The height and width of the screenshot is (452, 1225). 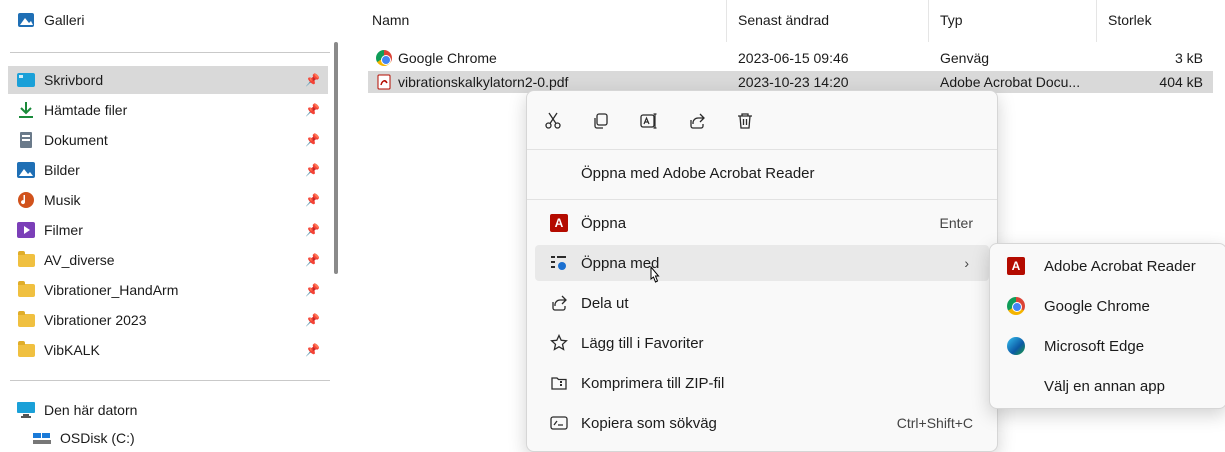 I want to click on nav-item-folder: VibKALK 📌, so click(x=168, y=350).